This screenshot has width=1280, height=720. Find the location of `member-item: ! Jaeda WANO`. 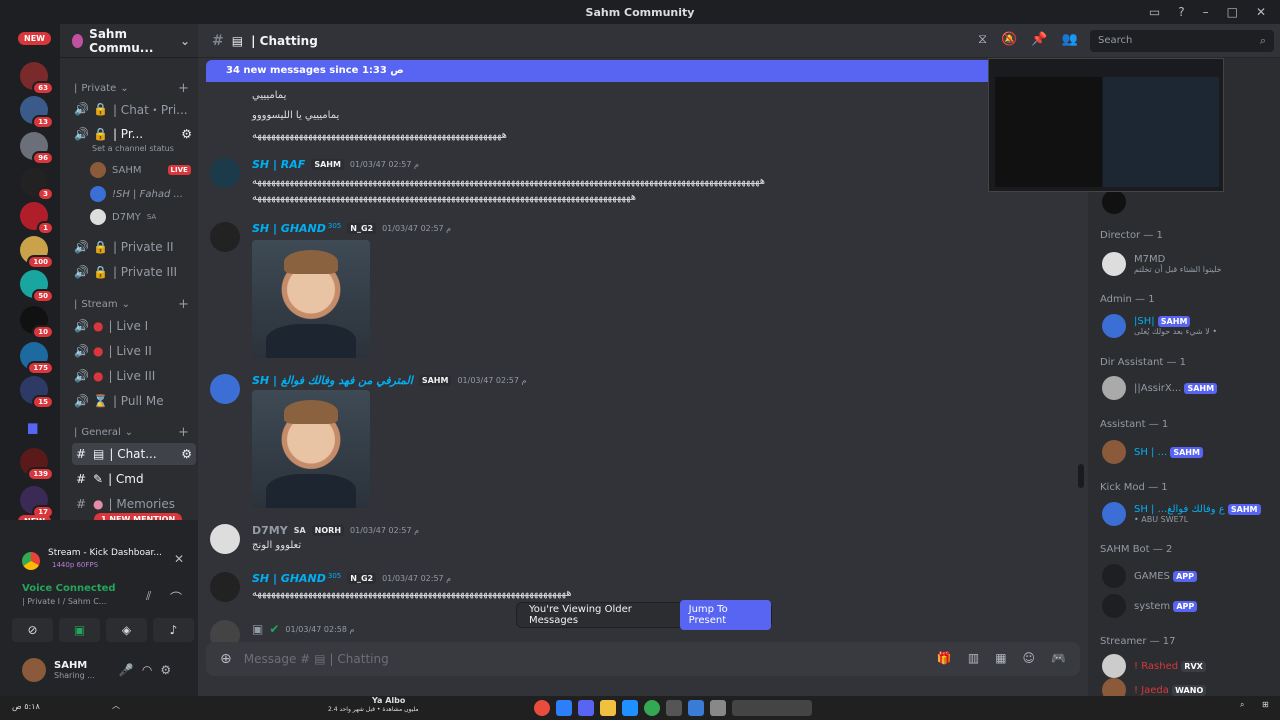

member-item: ! Jaeda WANO is located at coordinates (1154, 685).